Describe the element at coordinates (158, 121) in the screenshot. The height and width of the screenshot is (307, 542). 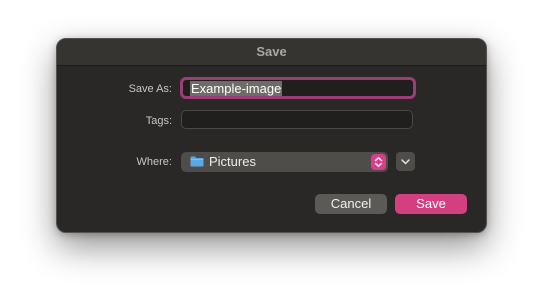
I see `tags-label: Tags:` at that location.